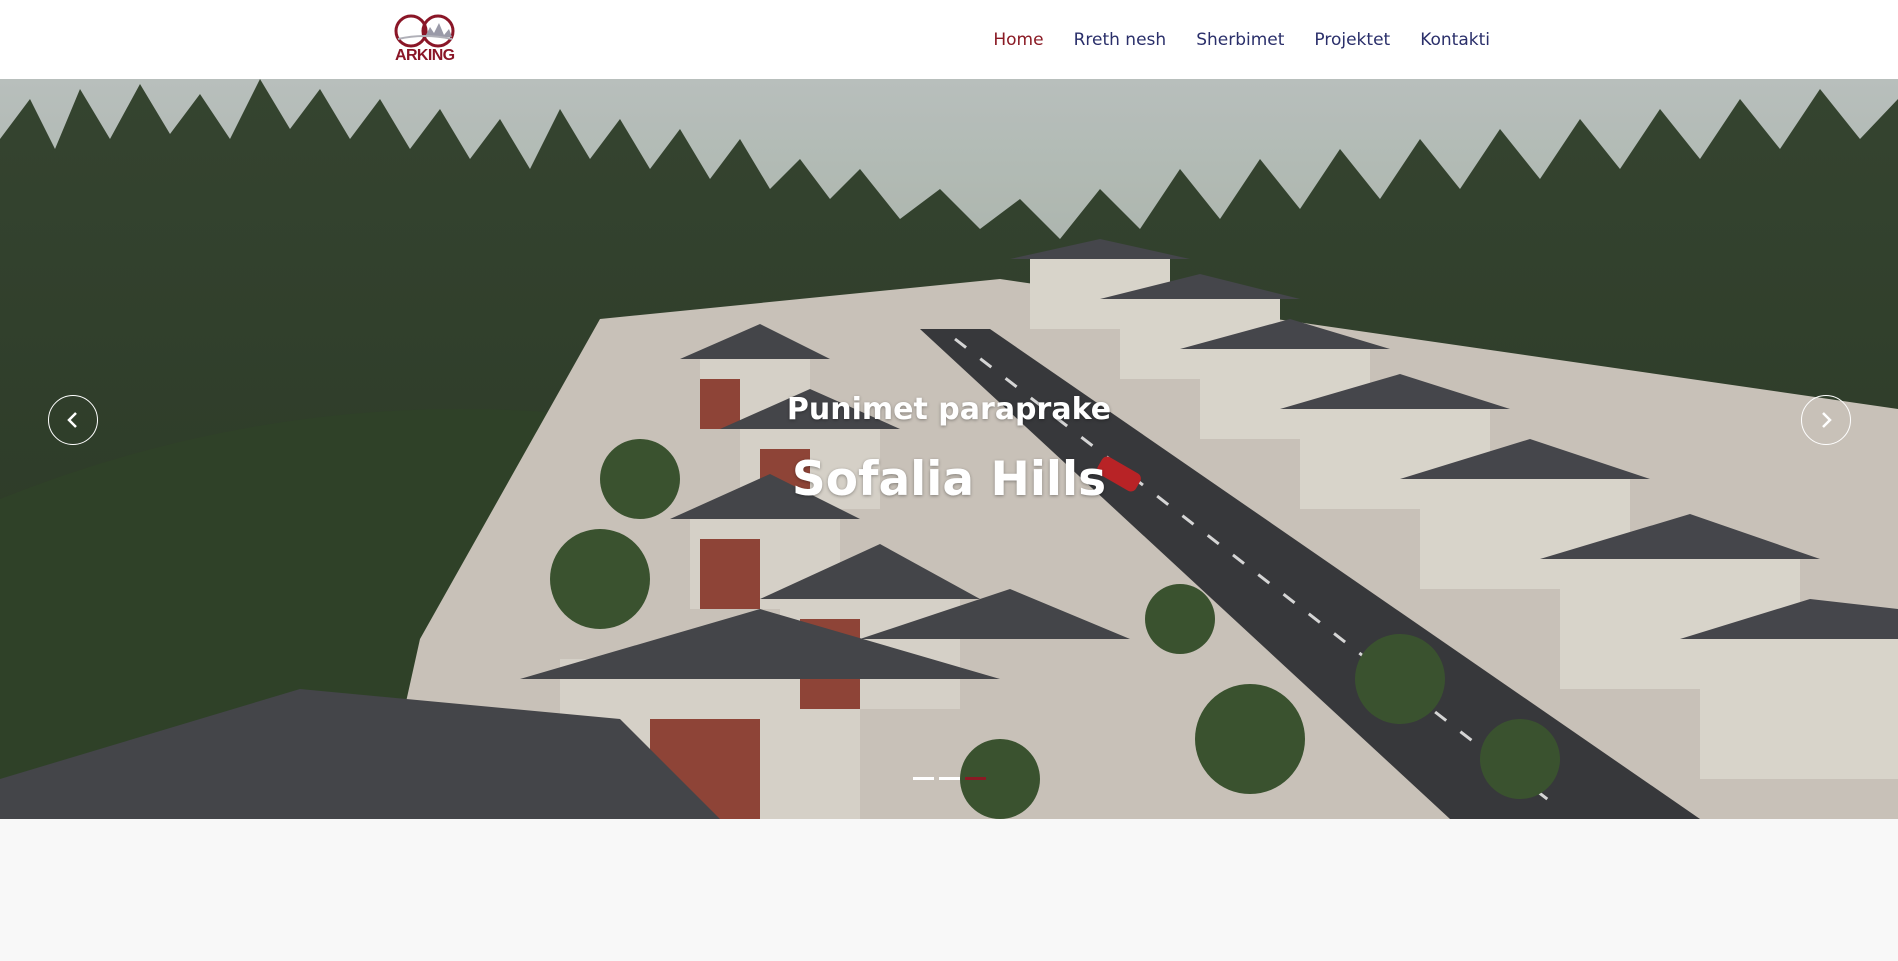 The width and height of the screenshot is (1898, 961). I want to click on slider-next-button, so click(1826, 420).